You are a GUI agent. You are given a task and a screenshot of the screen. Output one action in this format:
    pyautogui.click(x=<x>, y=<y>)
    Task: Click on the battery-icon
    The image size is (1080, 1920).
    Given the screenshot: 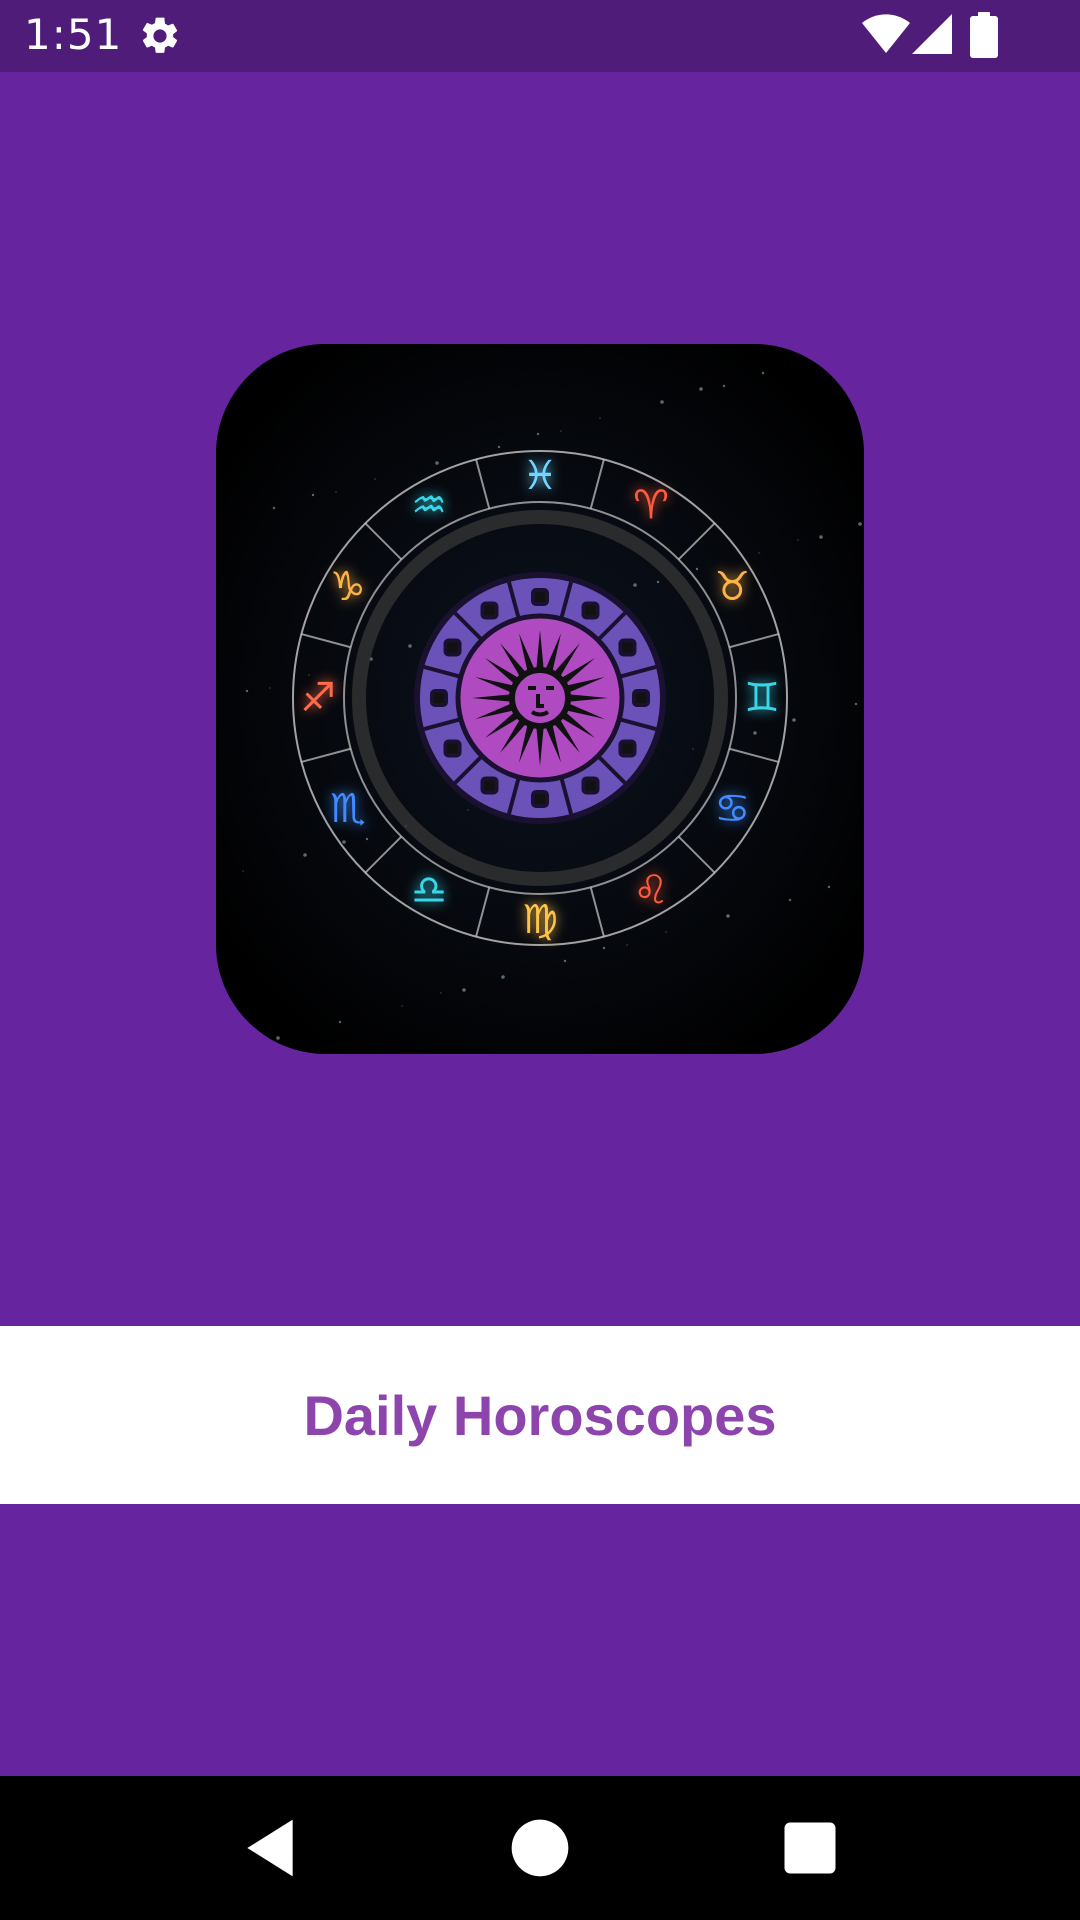 What is the action you would take?
    pyautogui.click(x=984, y=35)
    